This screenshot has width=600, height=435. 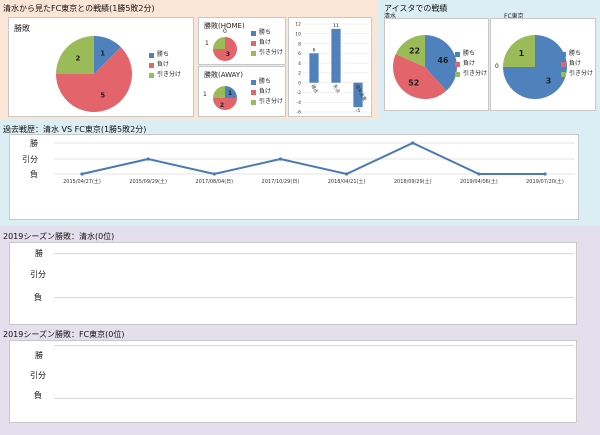 What do you see at coordinates (64, 334) in the screenshot?
I see `season2-title: 2019シーズン勝敗：FC東京(0位)` at bounding box center [64, 334].